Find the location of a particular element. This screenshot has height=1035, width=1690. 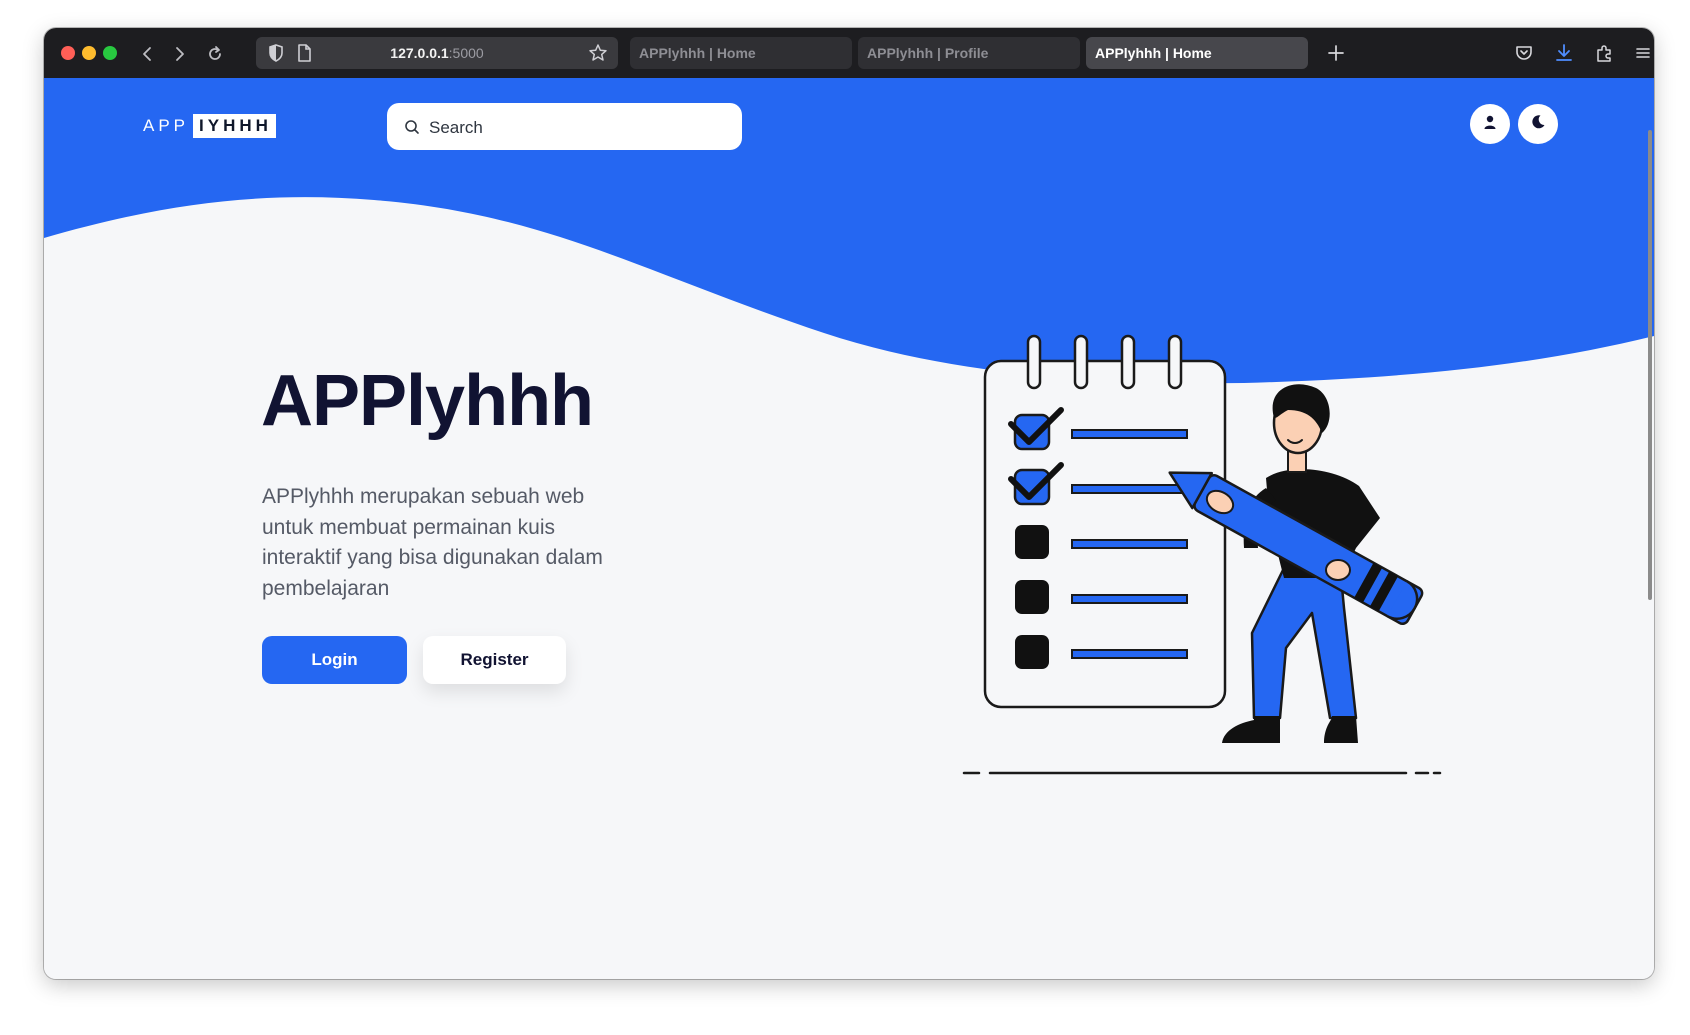

pocket-icon is located at coordinates (1524, 53).